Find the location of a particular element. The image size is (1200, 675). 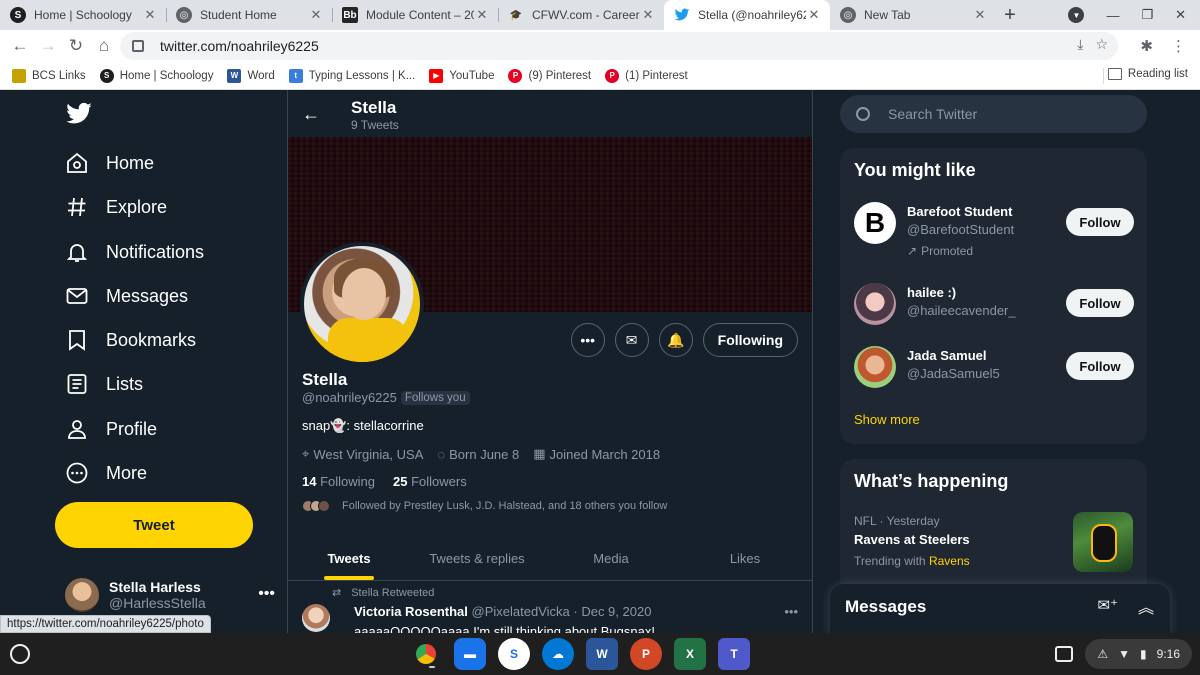

suggestion-handle: @JadaSamuel5 is located at coordinates (953, 373).